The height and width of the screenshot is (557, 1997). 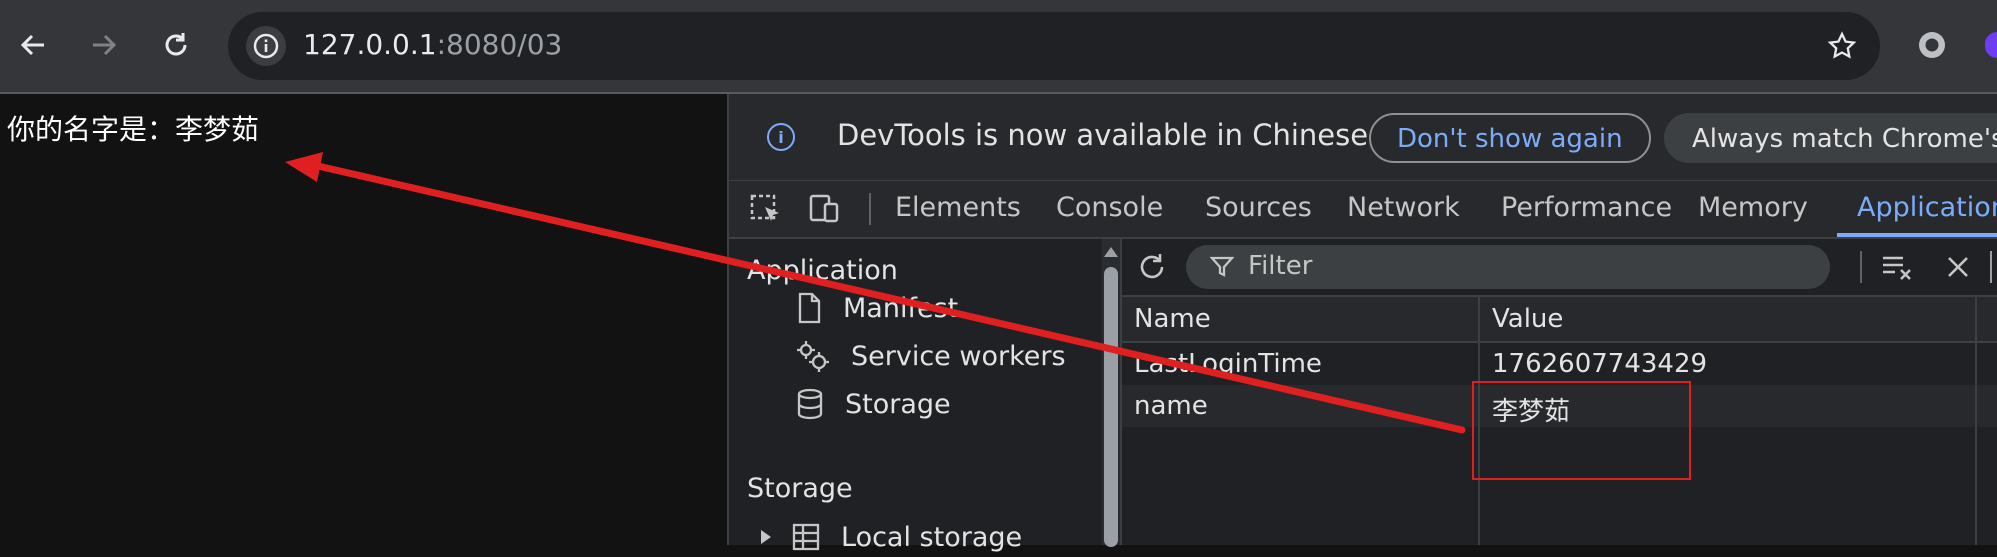 What do you see at coordinates (1993, 267) in the screenshot?
I see `toolbar-overflow-edge` at bounding box center [1993, 267].